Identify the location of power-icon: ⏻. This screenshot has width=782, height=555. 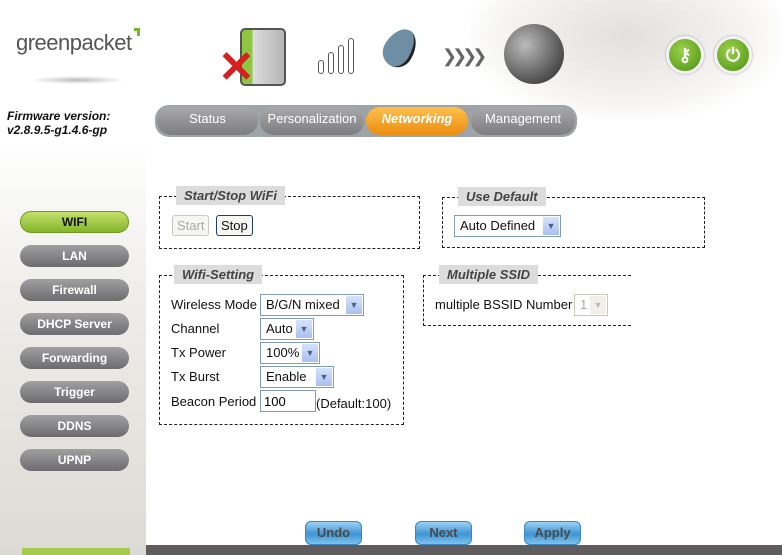
(733, 54).